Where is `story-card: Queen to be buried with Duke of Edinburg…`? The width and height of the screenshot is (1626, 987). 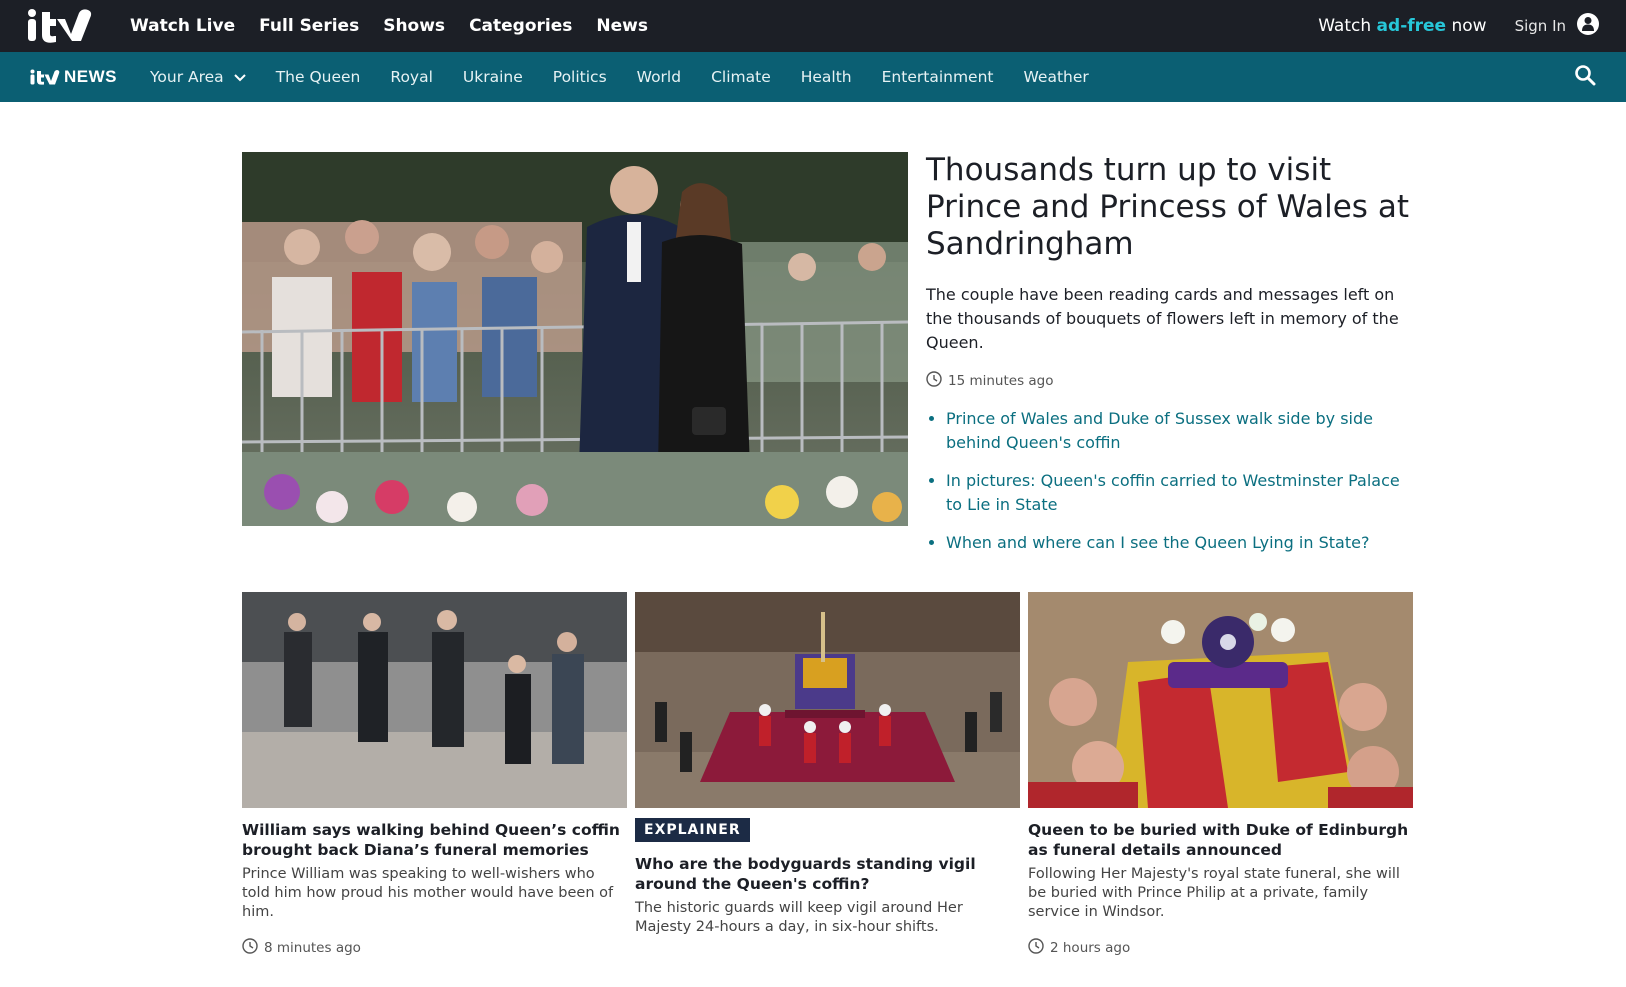
story-card: Queen to be buried with Duke of Edinburg… is located at coordinates (1220, 775).